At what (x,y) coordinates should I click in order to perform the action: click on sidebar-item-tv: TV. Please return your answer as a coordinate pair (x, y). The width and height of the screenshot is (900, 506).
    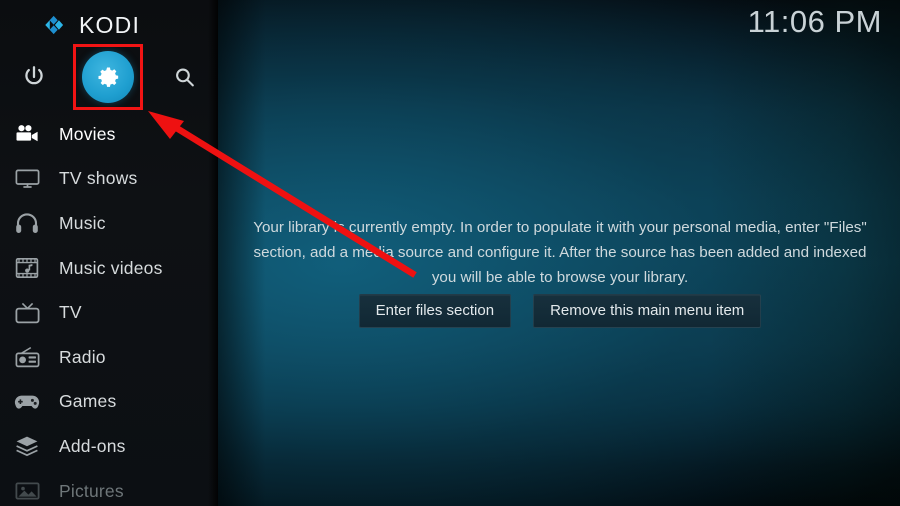
    Looking at the image, I should click on (109, 312).